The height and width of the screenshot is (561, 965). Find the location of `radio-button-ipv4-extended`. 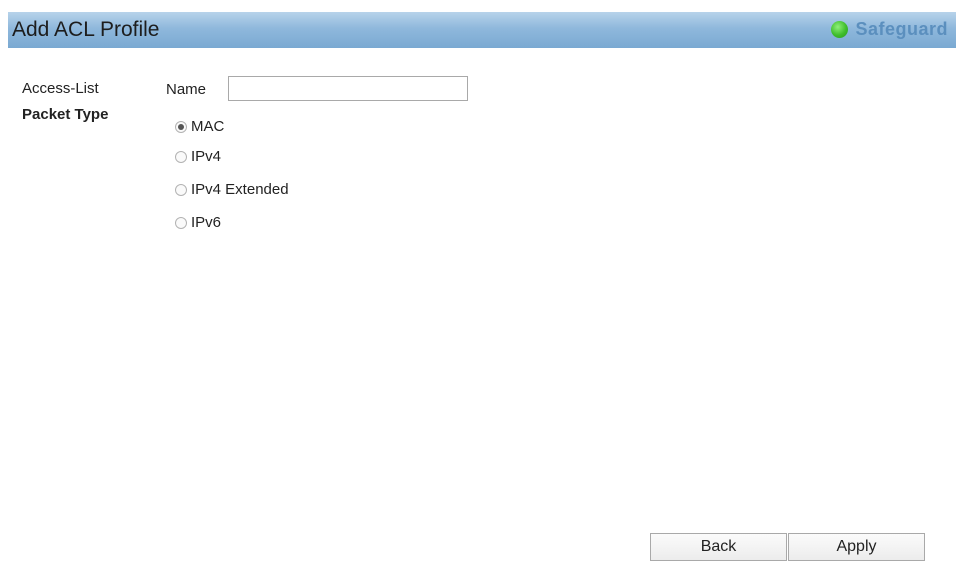

radio-button-ipv4-extended is located at coordinates (181, 189).